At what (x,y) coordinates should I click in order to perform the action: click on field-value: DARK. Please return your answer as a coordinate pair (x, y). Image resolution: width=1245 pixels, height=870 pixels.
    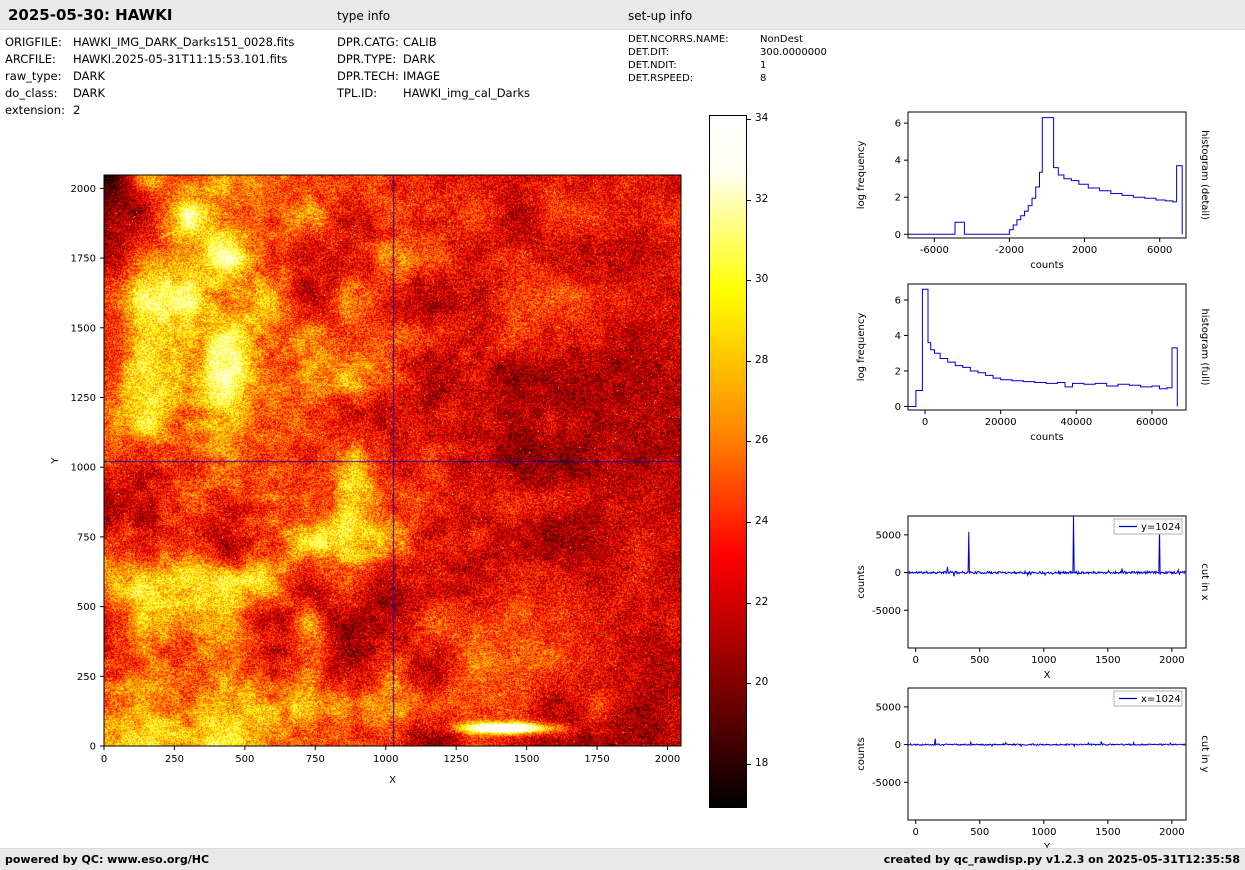
    Looking at the image, I should click on (419, 59).